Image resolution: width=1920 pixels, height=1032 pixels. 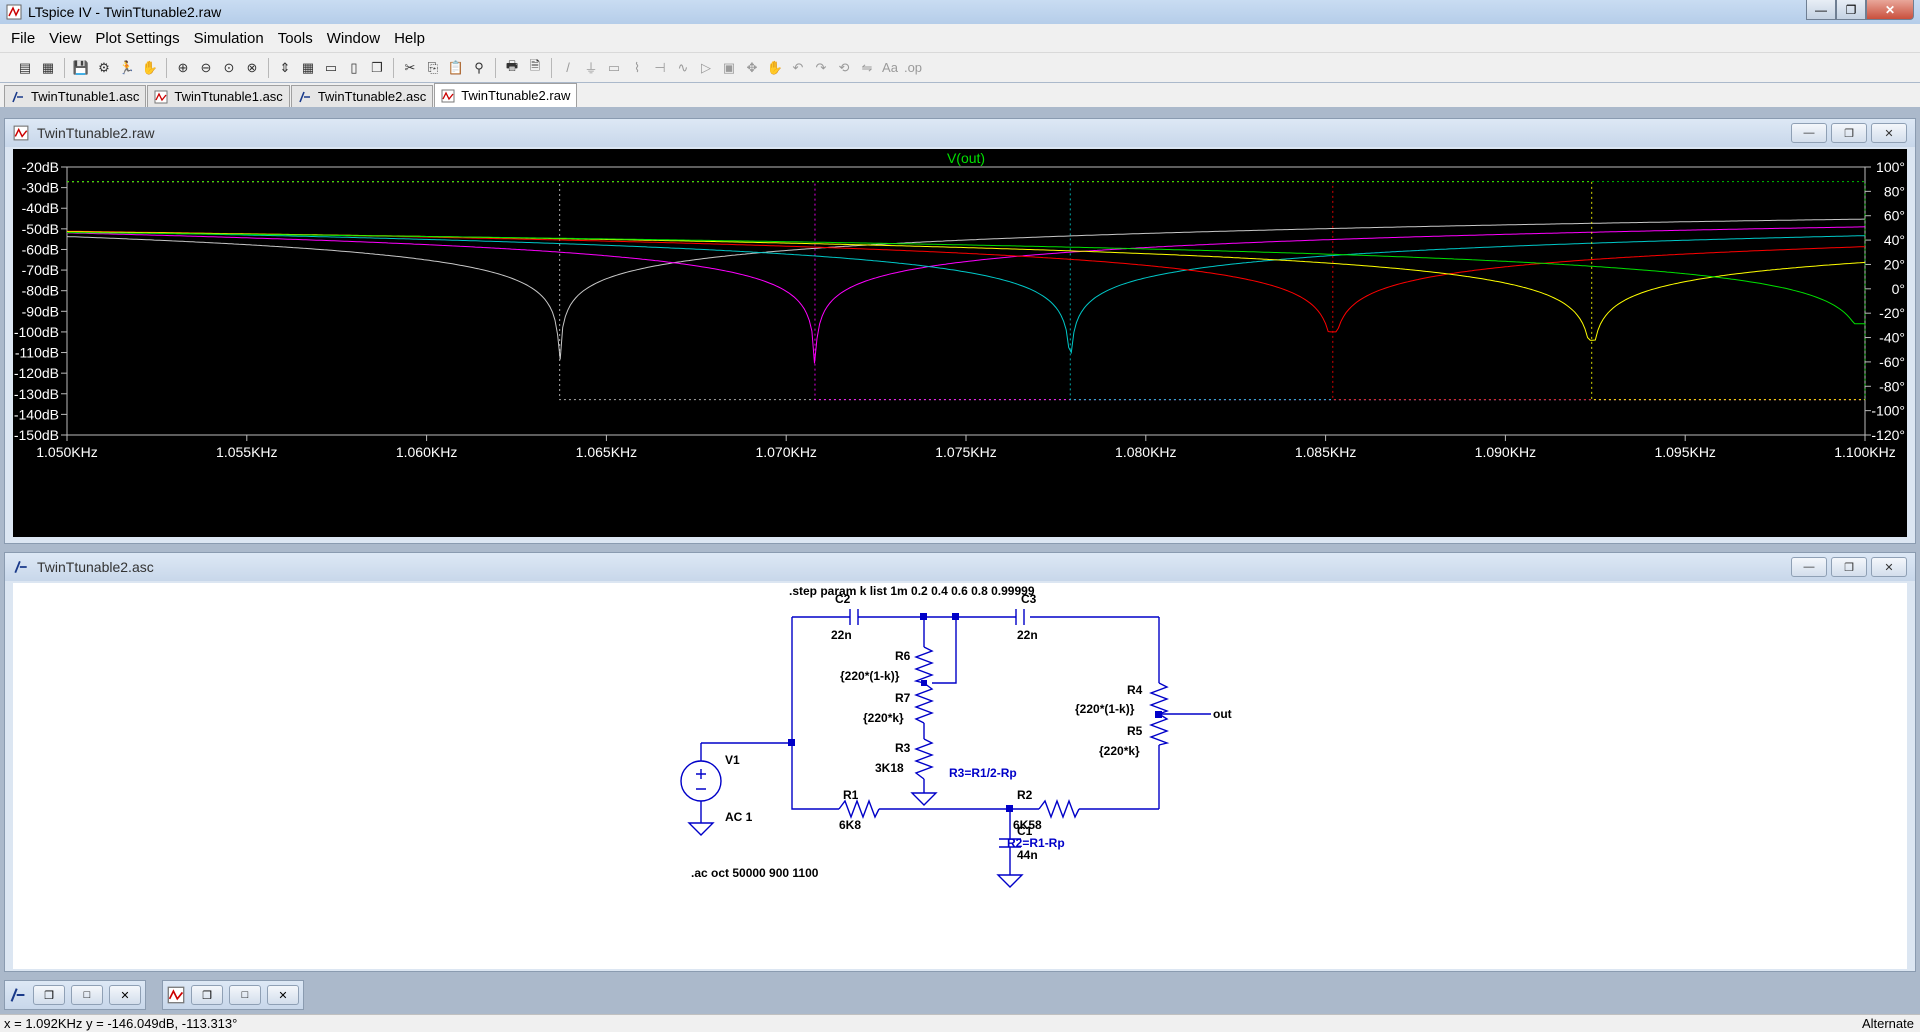 What do you see at coordinates (506, 95) in the screenshot?
I see `tab-twinttunable2-raw: TwinTtunable2.raw` at bounding box center [506, 95].